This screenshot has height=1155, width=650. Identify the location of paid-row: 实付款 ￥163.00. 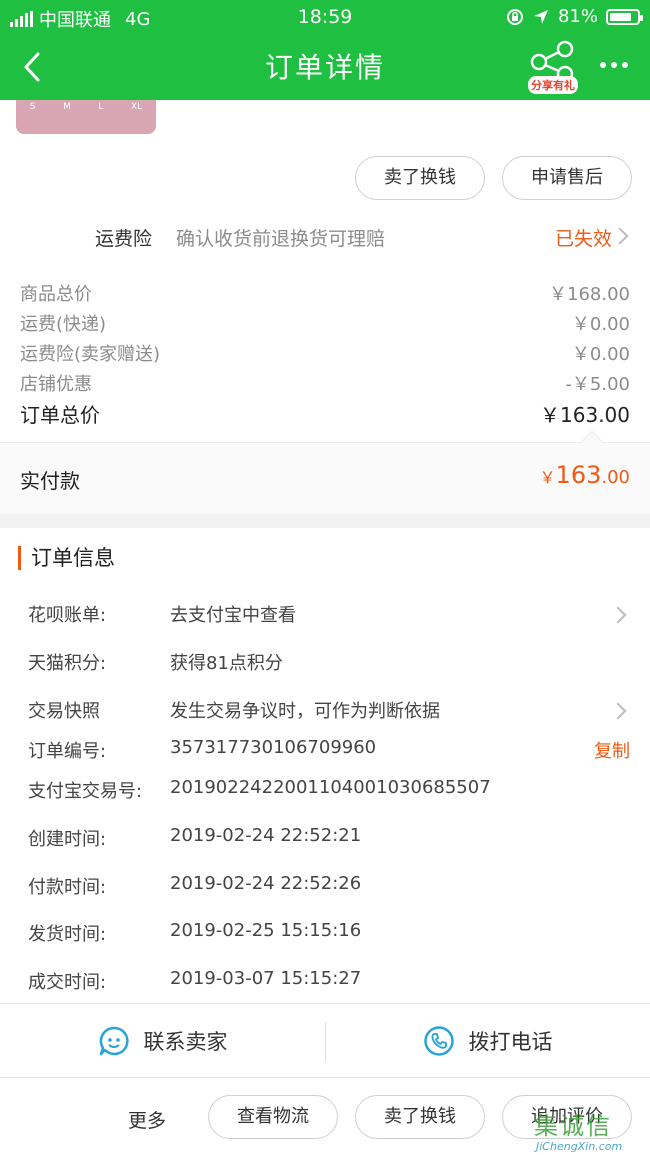
(325, 478).